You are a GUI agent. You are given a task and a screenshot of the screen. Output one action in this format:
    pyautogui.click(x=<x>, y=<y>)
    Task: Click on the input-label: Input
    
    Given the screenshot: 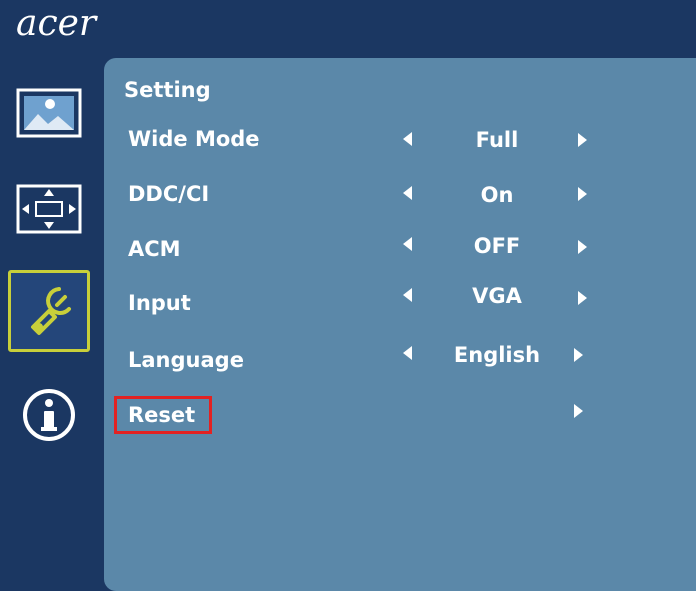 What is the action you would take?
    pyautogui.click(x=159, y=303)
    